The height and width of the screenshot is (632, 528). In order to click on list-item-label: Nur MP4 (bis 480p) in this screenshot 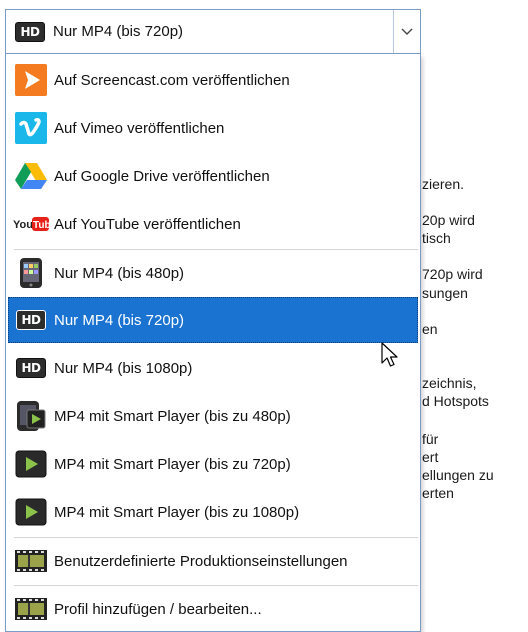, I will do `click(119, 273)`.